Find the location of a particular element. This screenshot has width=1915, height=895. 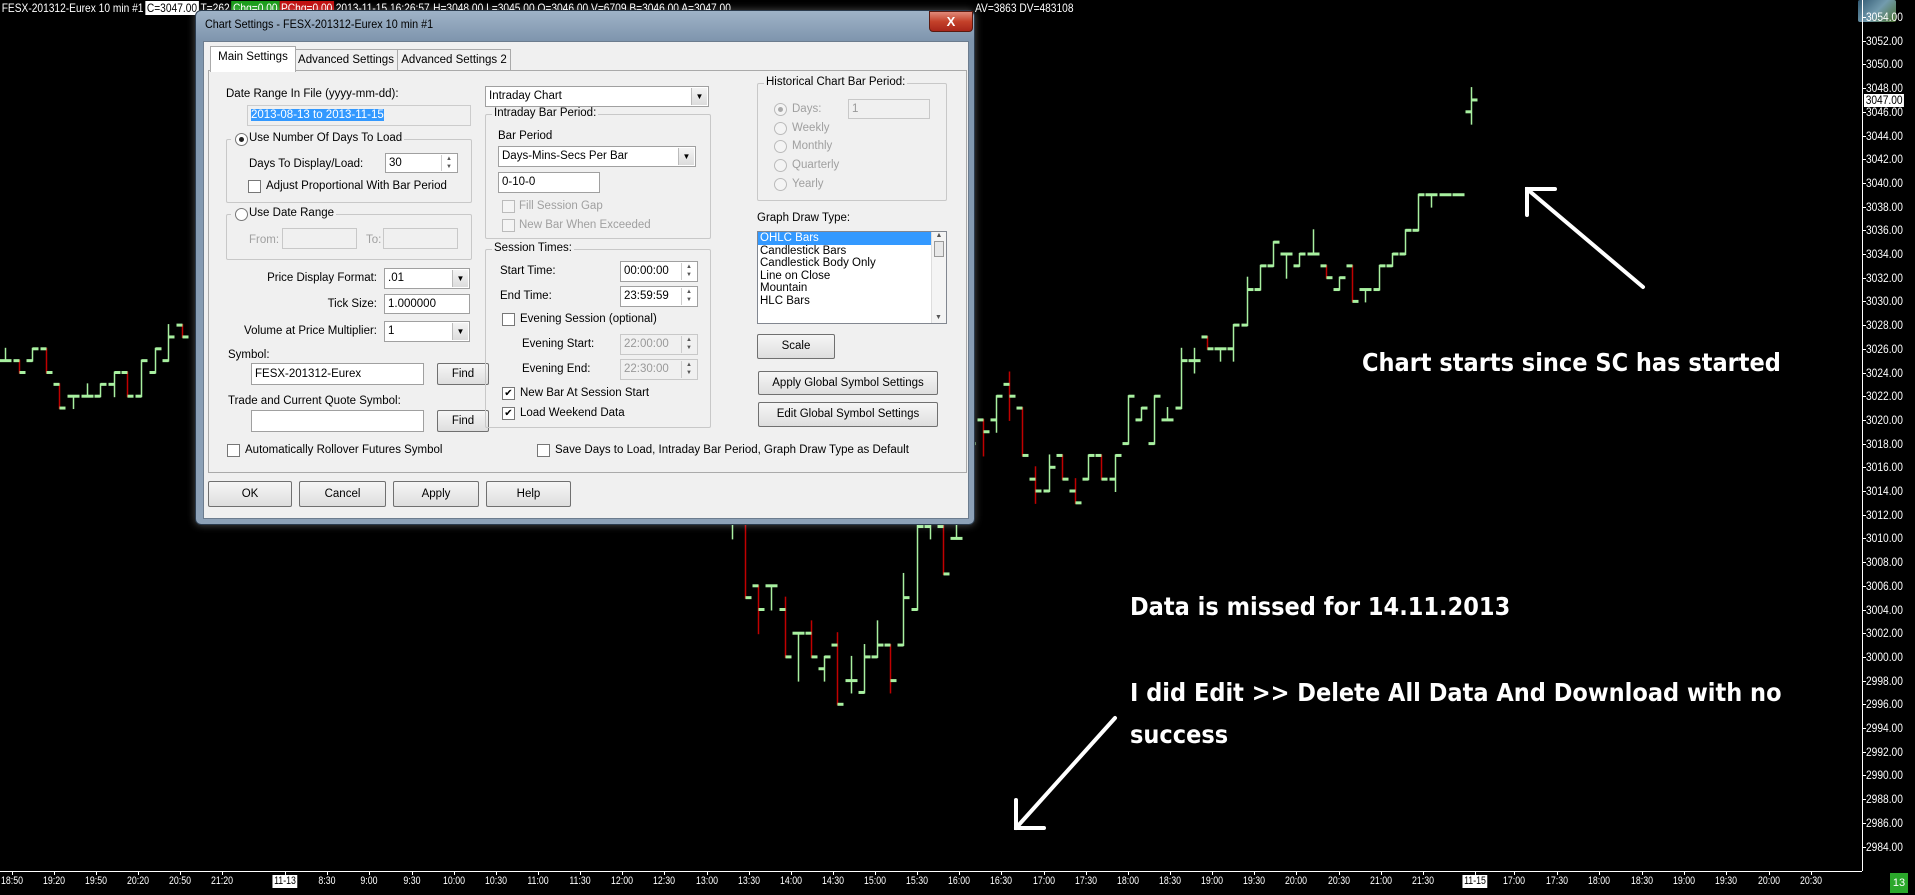

hist-monthly-radio is located at coordinates (780, 146).